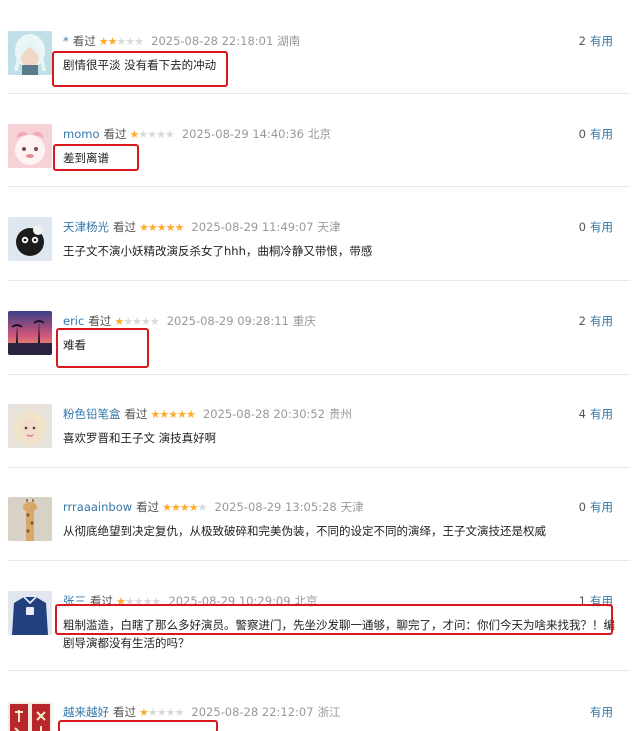 This screenshot has height=731, width=640. What do you see at coordinates (341, 414) in the screenshot?
I see `comment-location: 贵州` at bounding box center [341, 414].